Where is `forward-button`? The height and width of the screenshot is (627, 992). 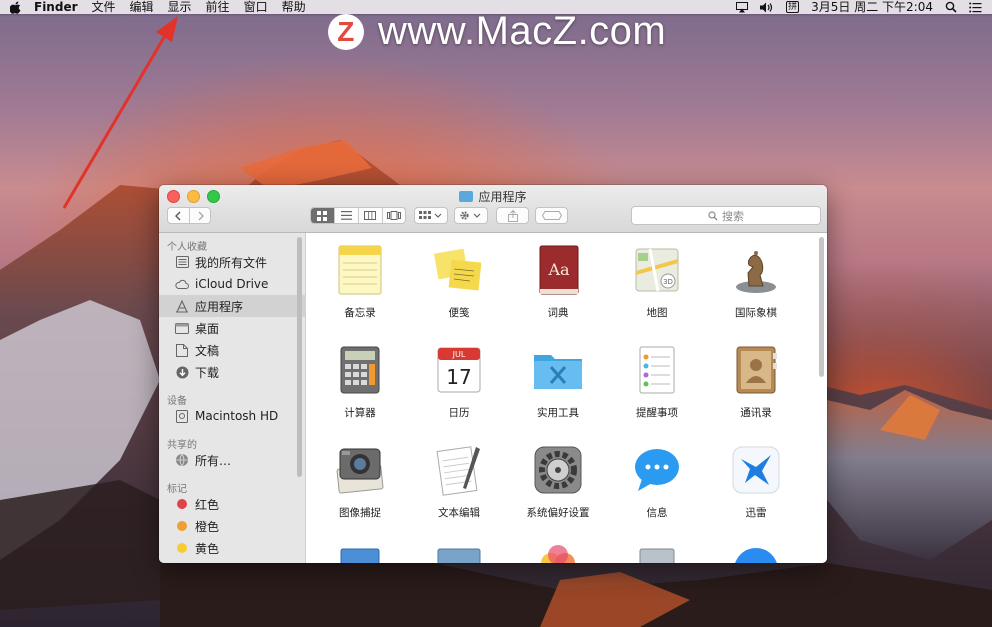 forward-button is located at coordinates (201, 215).